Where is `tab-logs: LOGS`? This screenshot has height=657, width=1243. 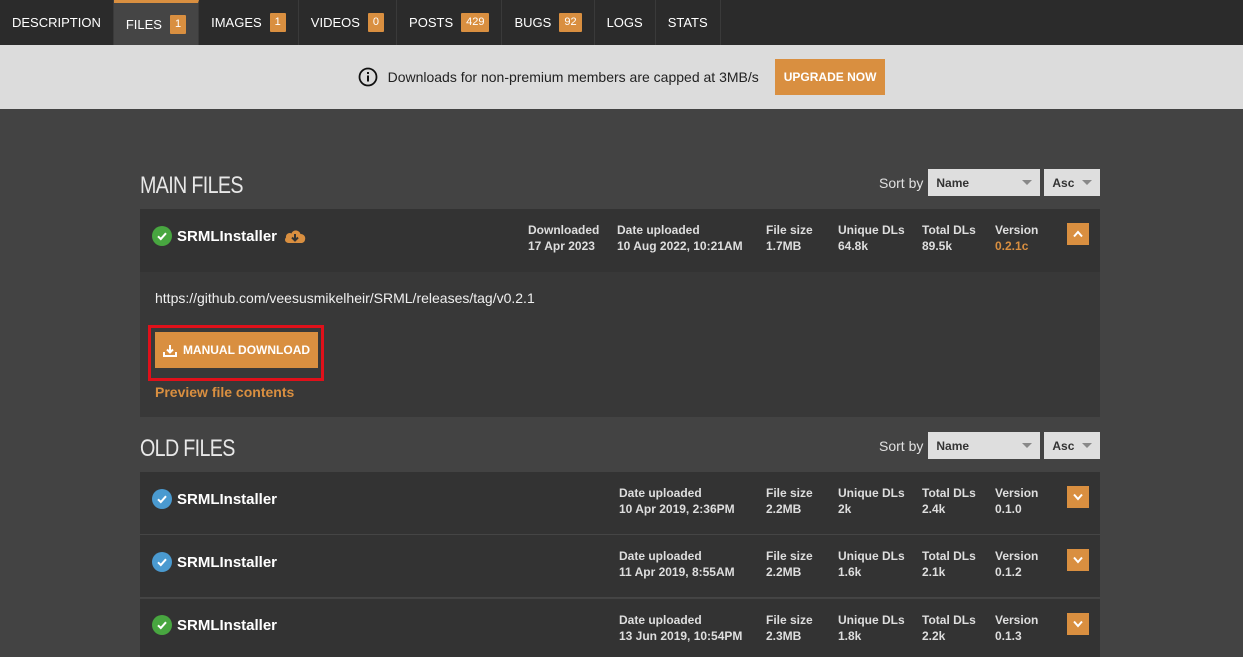
tab-logs: LOGS is located at coordinates (625, 22).